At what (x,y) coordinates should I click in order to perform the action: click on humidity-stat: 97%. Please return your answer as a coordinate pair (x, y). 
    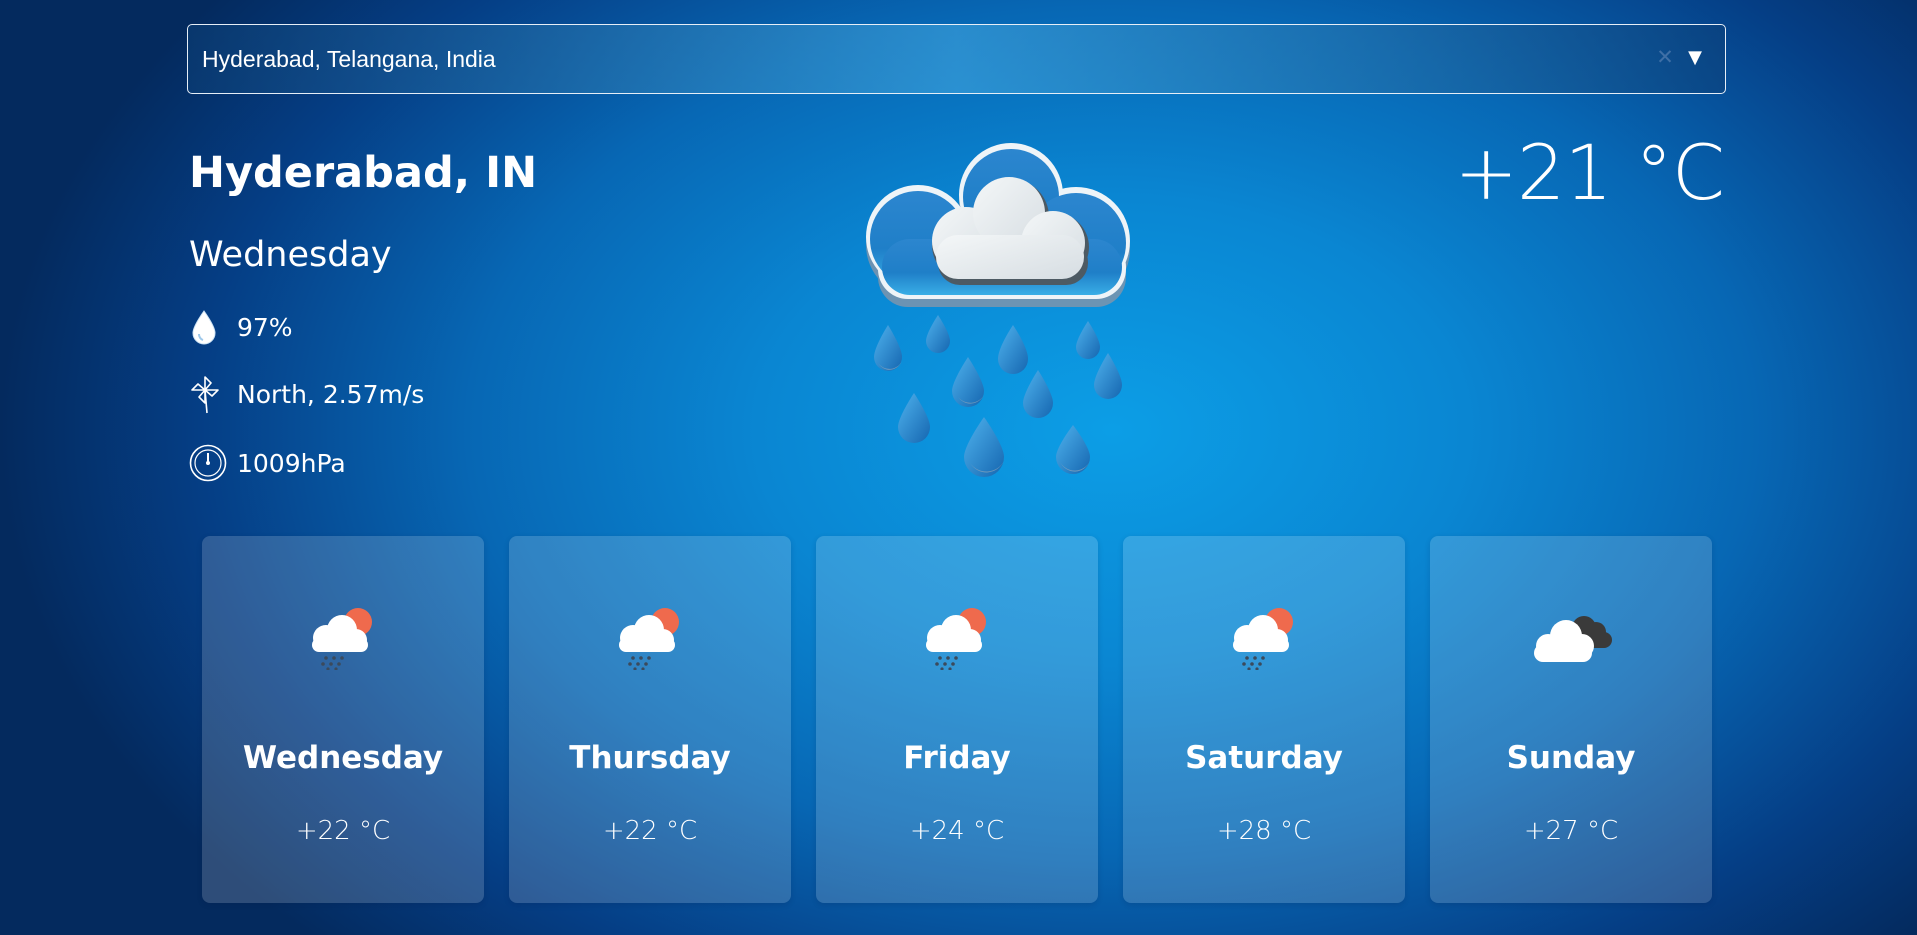
    Looking at the image, I should click on (241, 327).